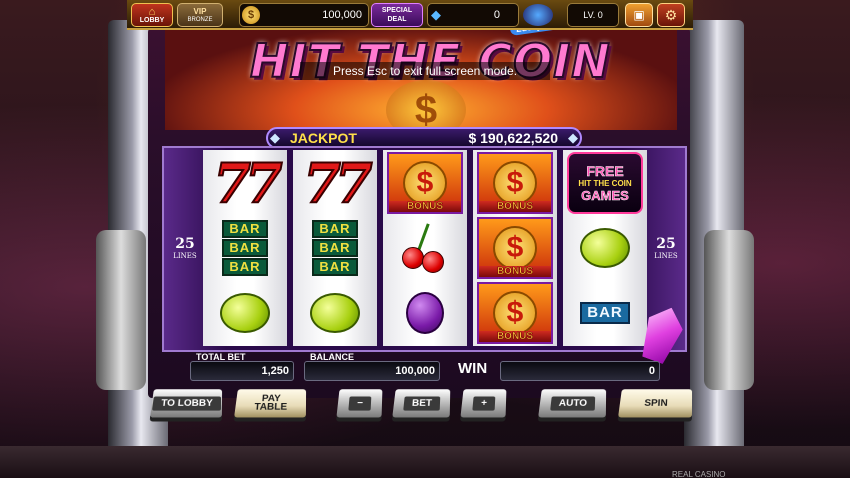  What do you see at coordinates (397, 15) in the screenshot?
I see `special-deal-button: SPECIAL DEAL` at bounding box center [397, 15].